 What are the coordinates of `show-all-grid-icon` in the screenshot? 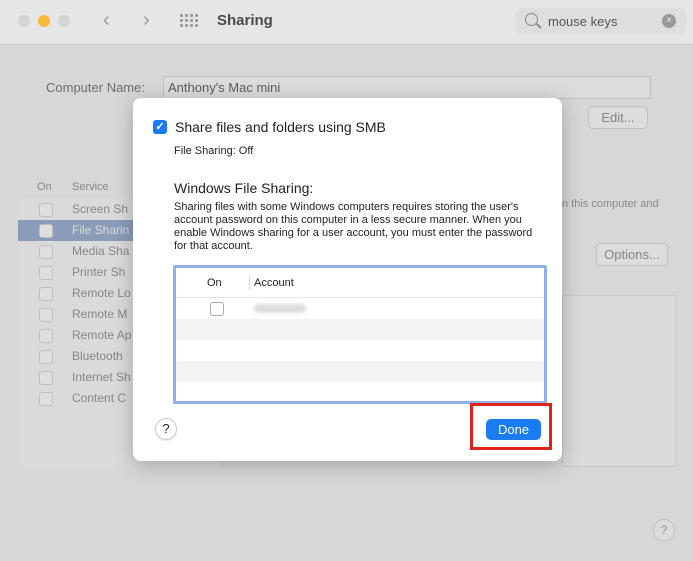 It's located at (189, 20).